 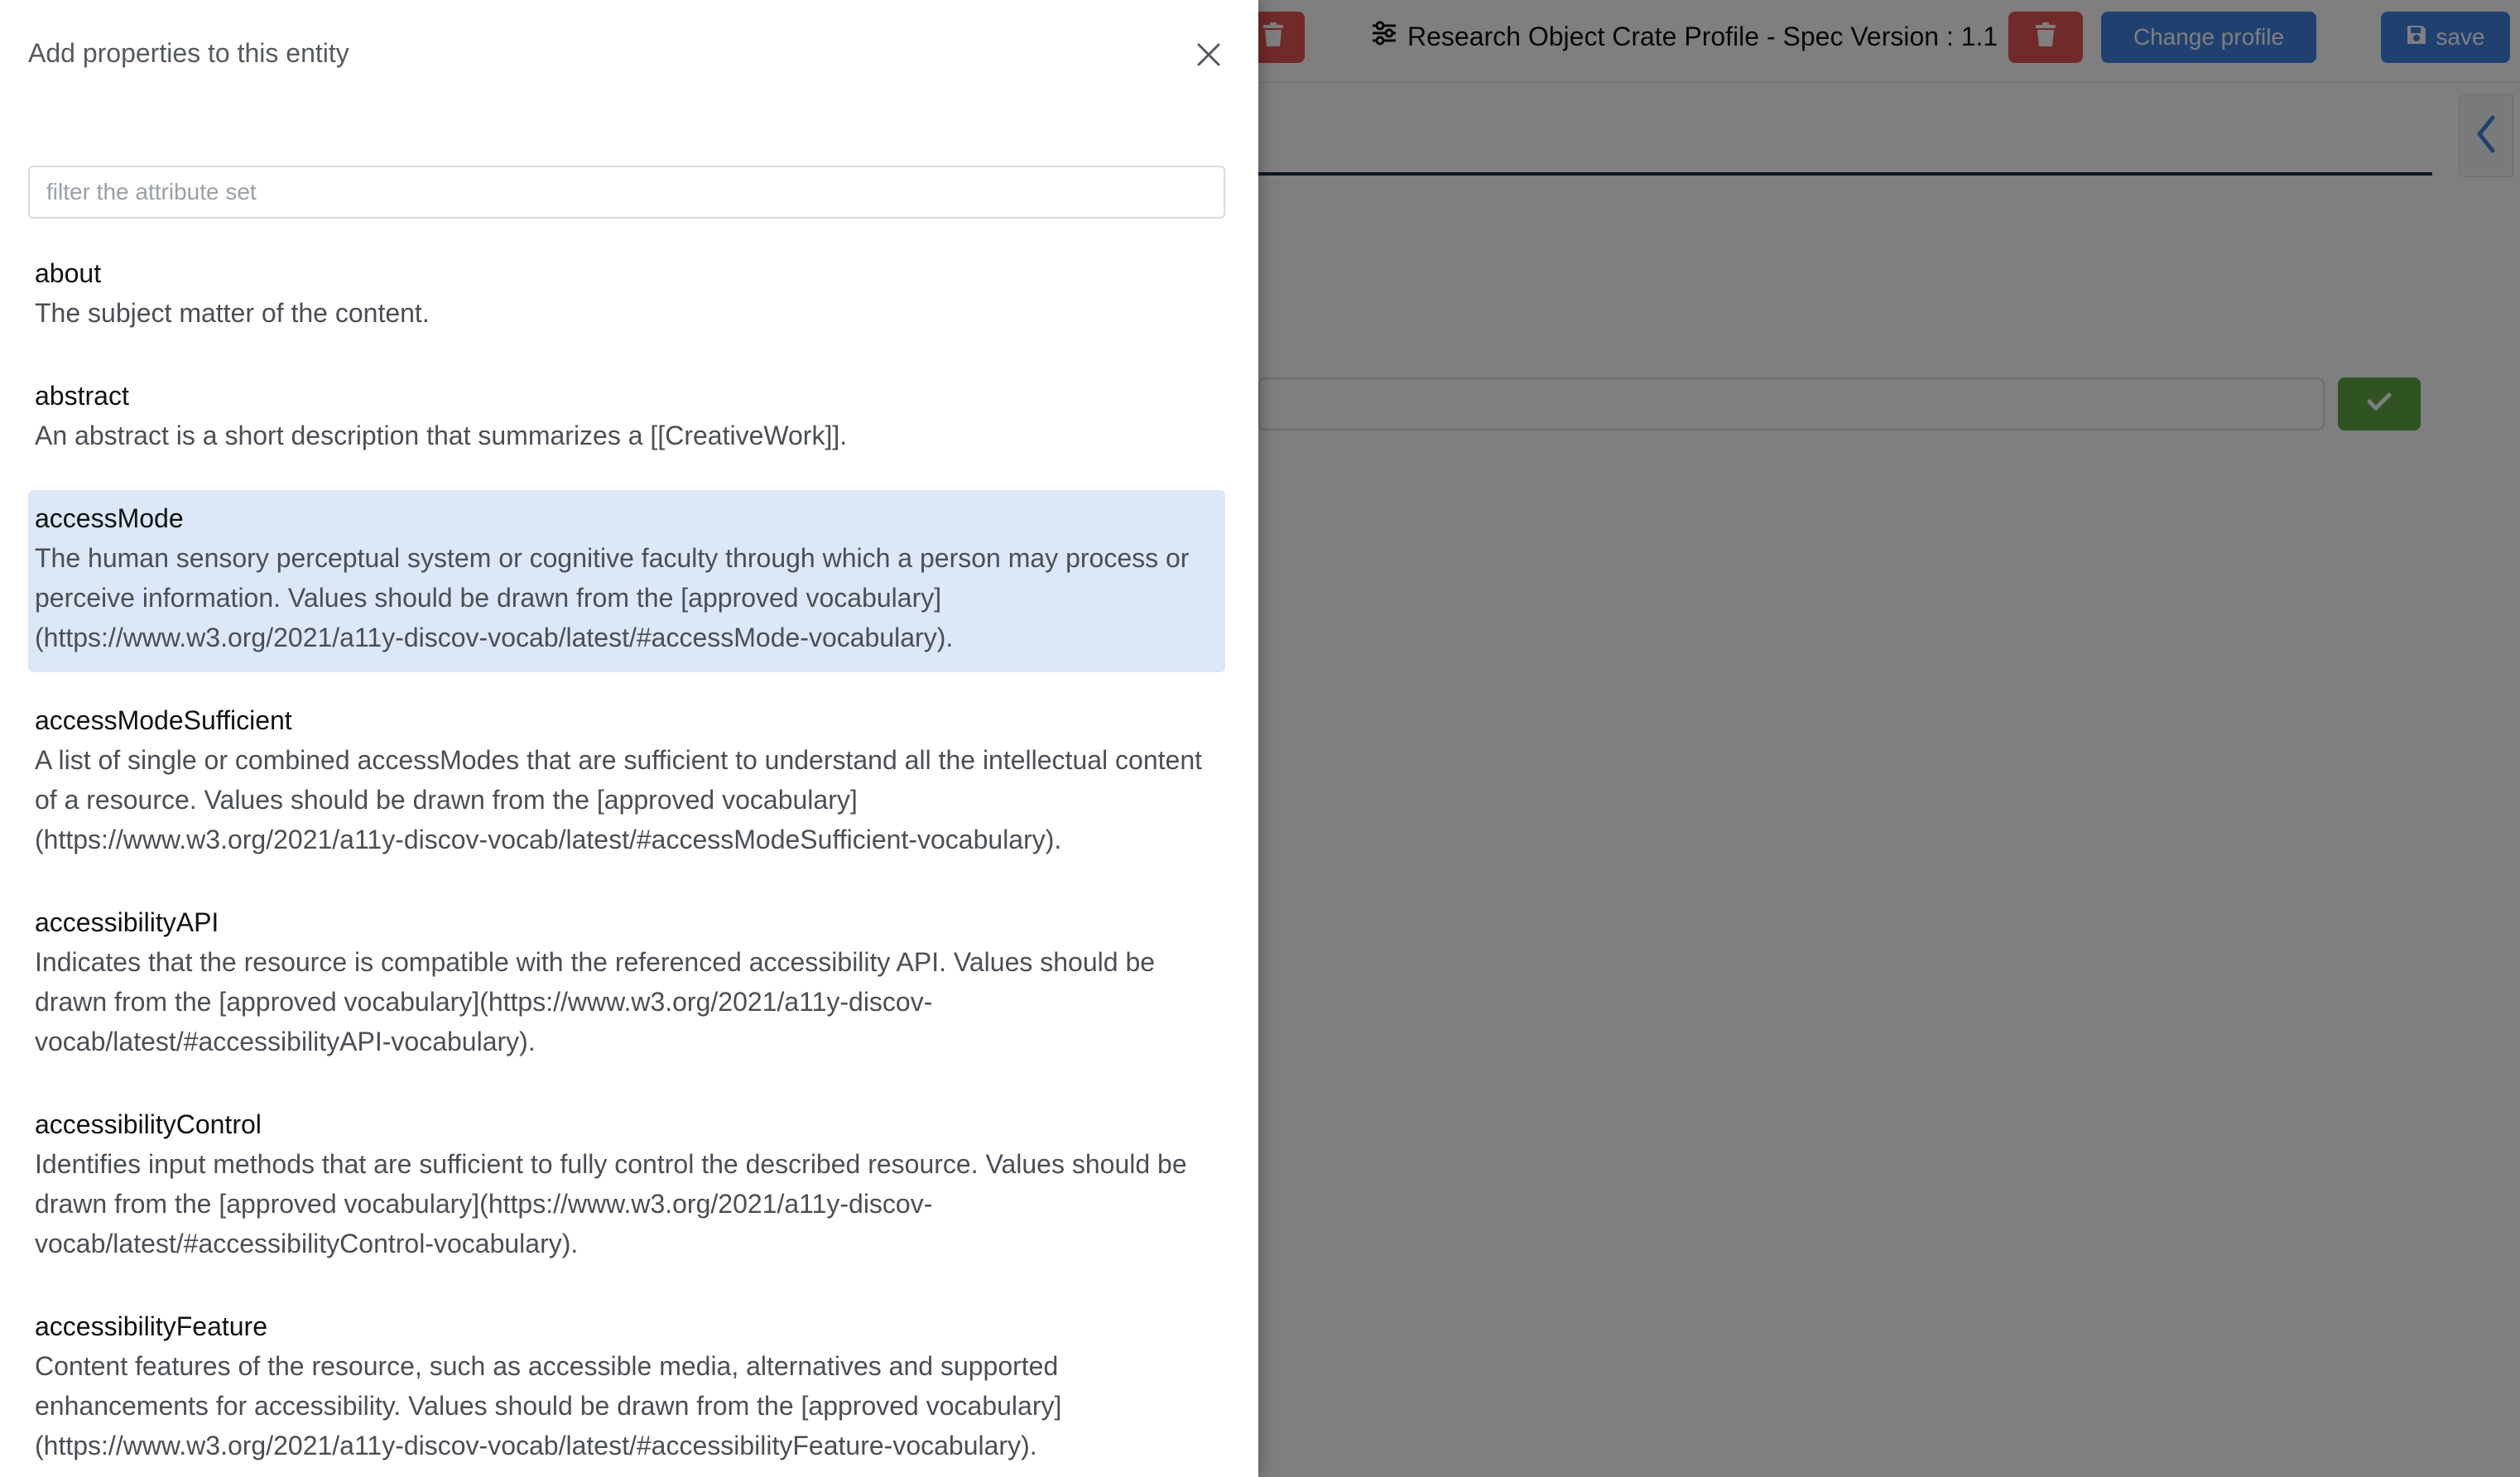 I want to click on property-name: accessModeSufficient, so click(x=163, y=720).